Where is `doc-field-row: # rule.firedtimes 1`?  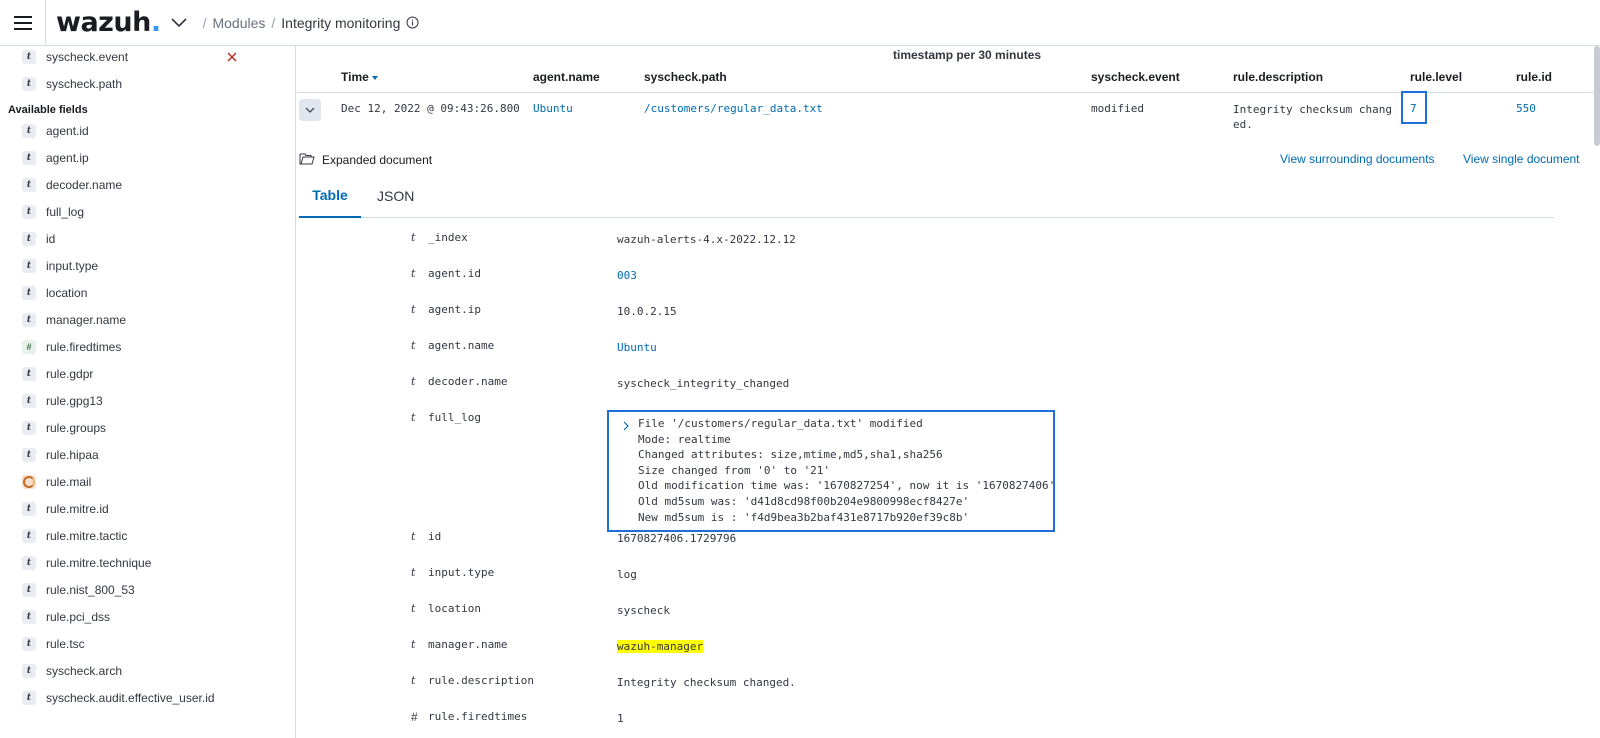 doc-field-row: # rule.firedtimes 1 is located at coordinates (927, 724).